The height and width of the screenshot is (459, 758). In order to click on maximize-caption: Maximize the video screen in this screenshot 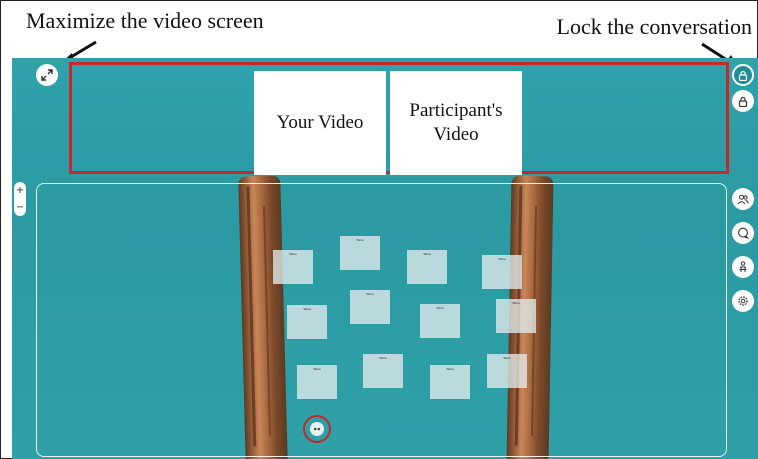, I will do `click(145, 20)`.